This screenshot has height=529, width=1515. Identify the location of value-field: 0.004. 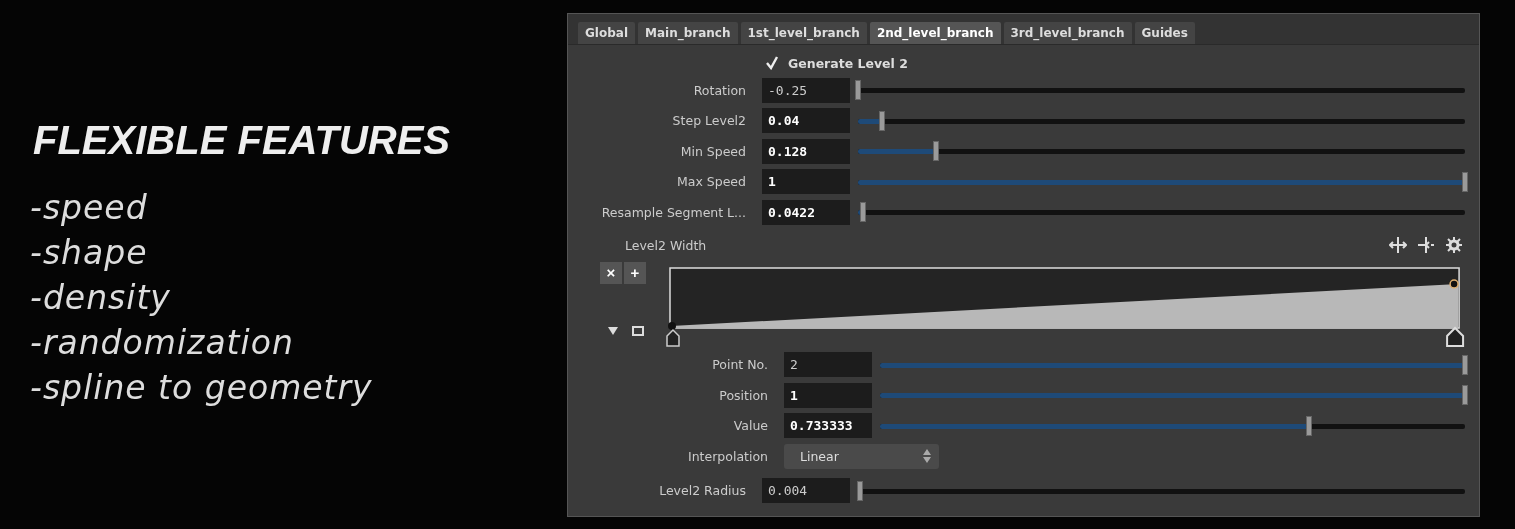
(806, 491).